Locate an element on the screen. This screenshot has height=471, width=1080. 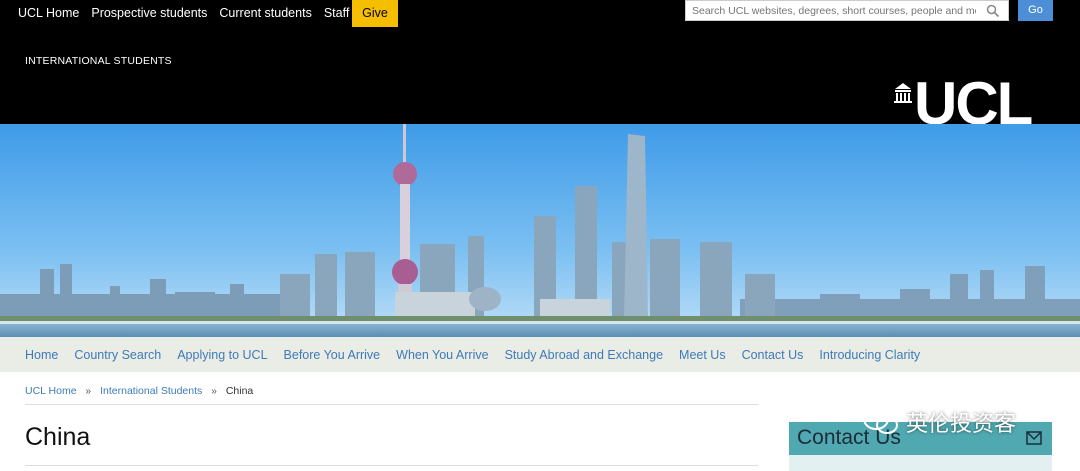
ucl-logo: UCL is located at coordinates (973, 102).